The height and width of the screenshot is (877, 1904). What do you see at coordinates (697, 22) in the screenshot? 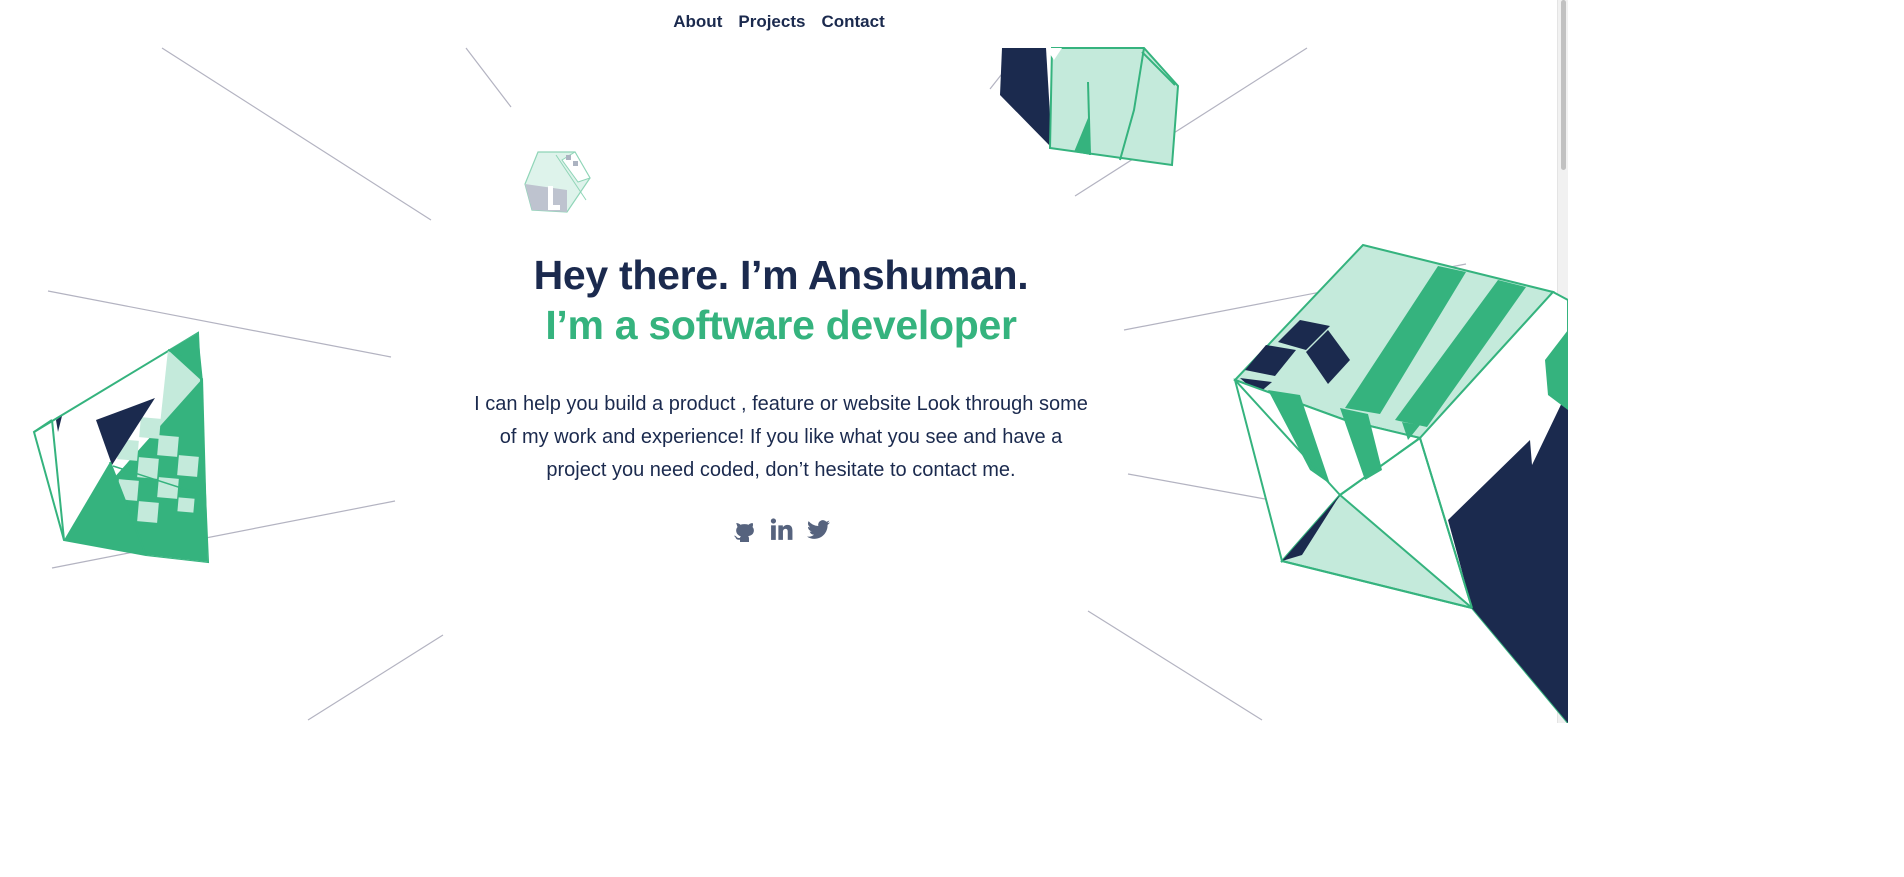
I see `nav-link-about: About` at bounding box center [697, 22].